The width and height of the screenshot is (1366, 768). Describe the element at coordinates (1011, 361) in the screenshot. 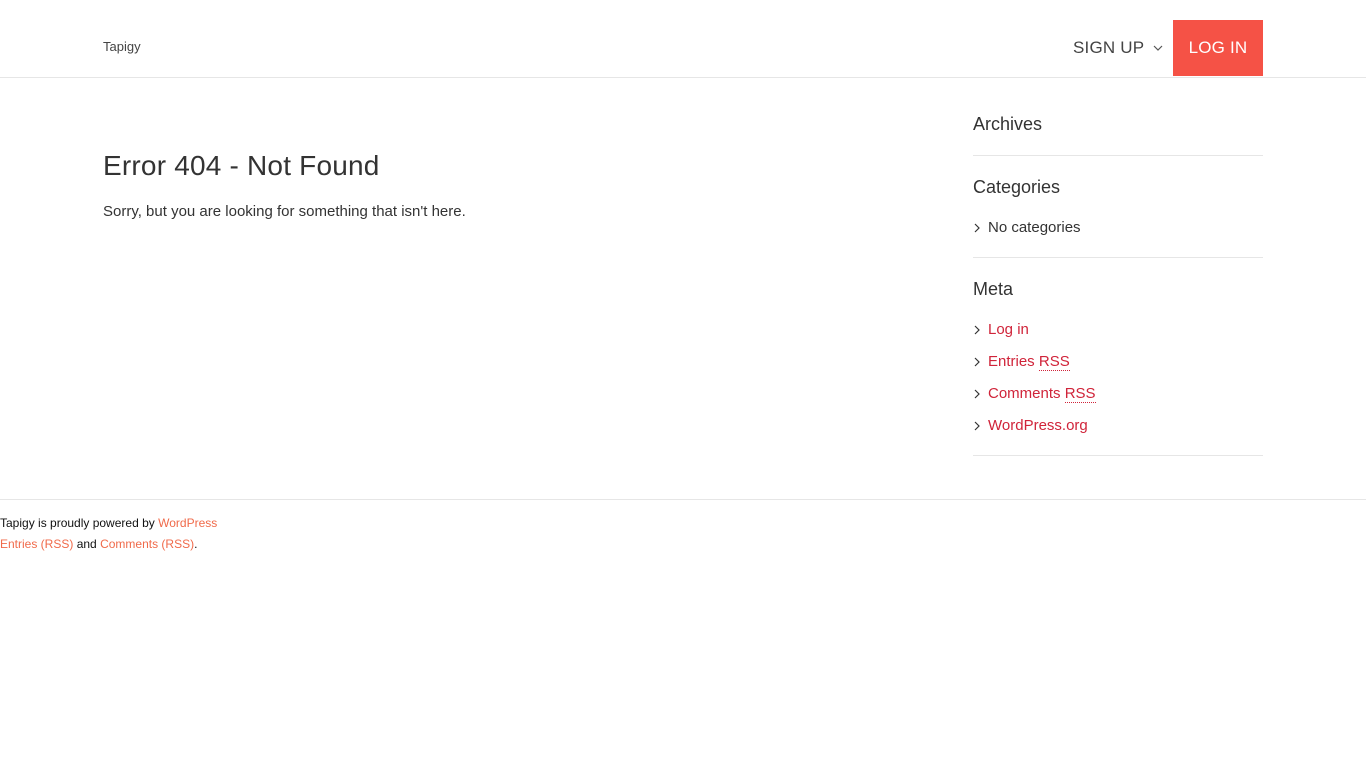

I see `entries-label: Entries` at that location.